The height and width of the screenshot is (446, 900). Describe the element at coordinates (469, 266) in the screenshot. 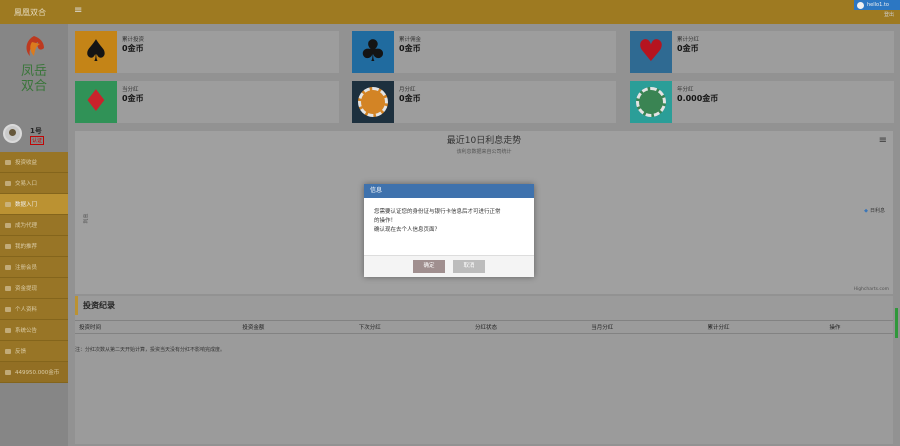

I see `cancel-button: 取消` at that location.